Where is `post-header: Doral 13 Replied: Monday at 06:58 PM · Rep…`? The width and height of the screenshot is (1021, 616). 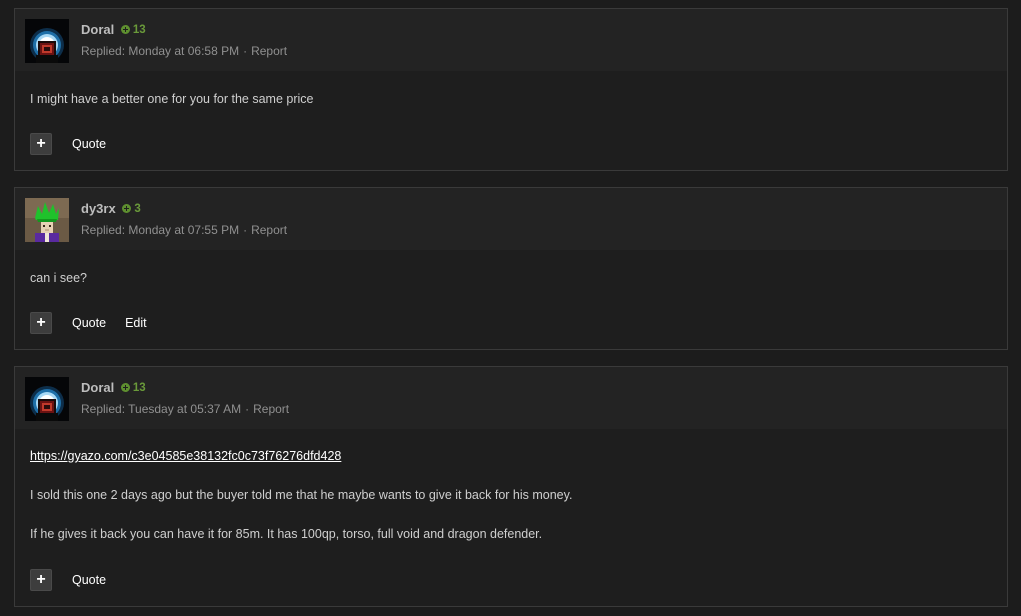 post-header: Doral 13 Replied: Monday at 06:58 PM · Rep… is located at coordinates (511, 40).